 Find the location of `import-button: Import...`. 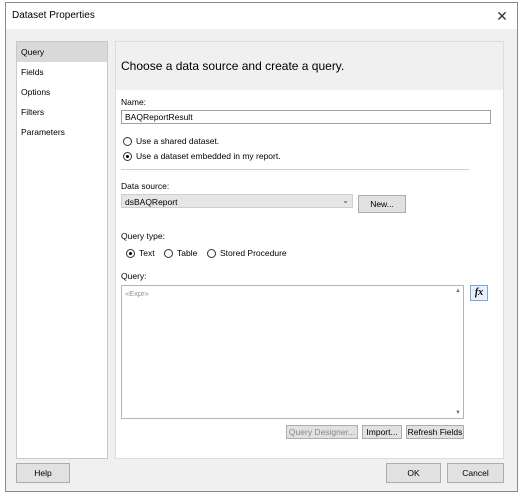

import-button: Import... is located at coordinates (382, 432).